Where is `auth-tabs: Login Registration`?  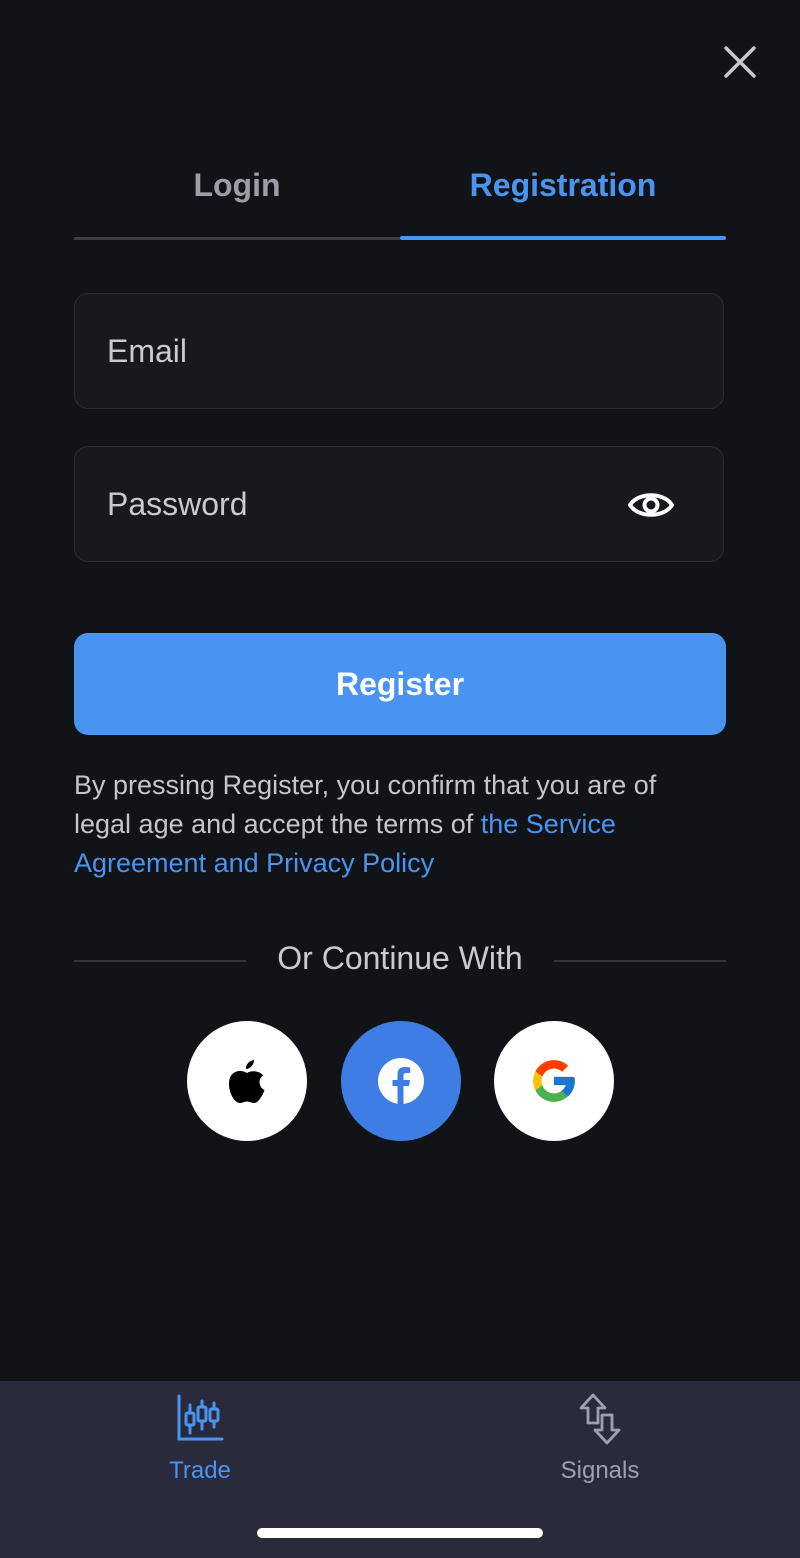 auth-tabs: Login Registration is located at coordinates (400, 196).